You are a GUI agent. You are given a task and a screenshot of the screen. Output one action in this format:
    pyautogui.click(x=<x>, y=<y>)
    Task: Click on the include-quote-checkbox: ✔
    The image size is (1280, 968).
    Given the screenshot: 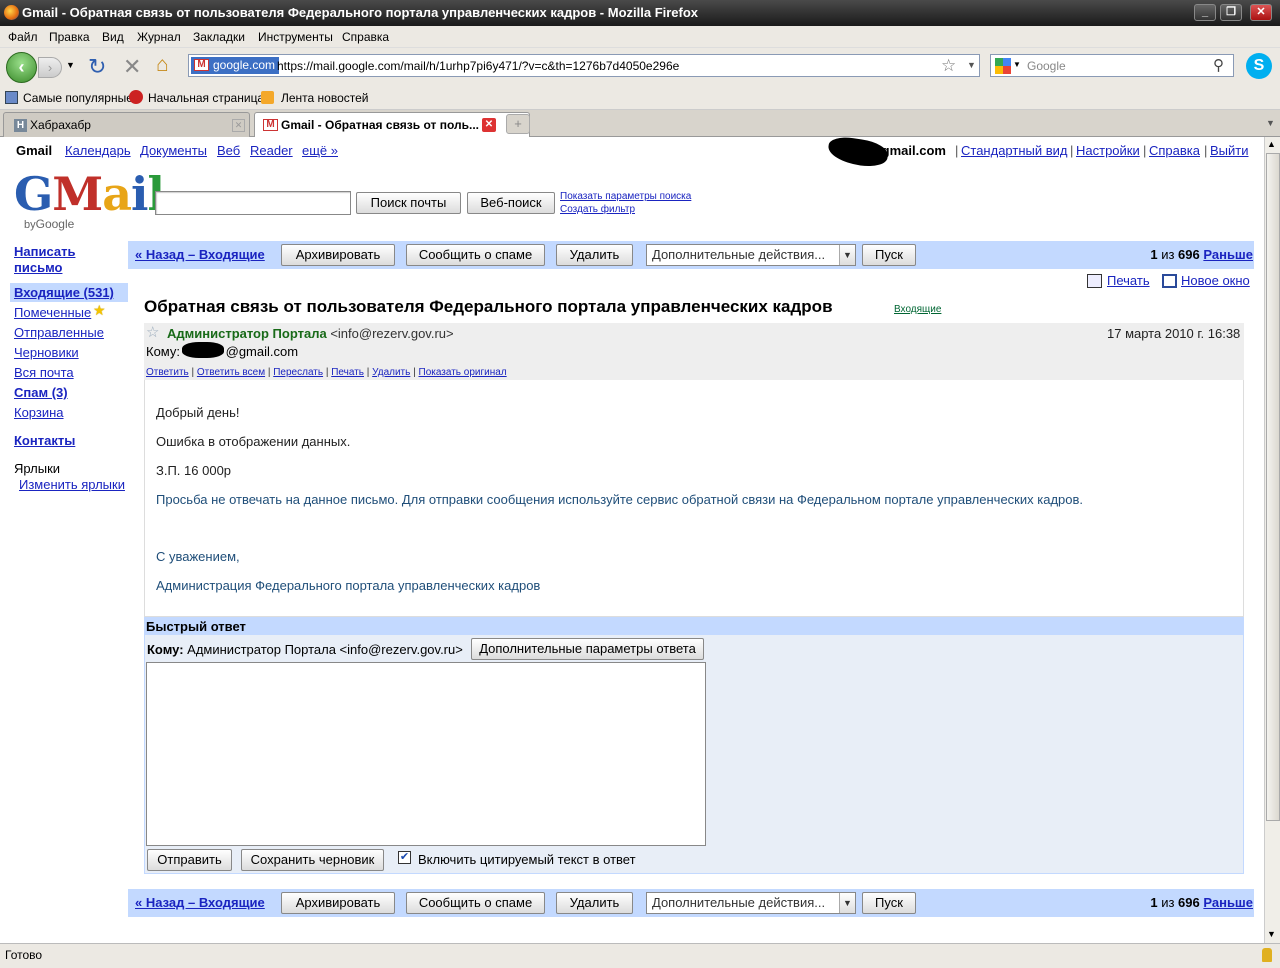 What is the action you would take?
    pyautogui.click(x=404, y=857)
    